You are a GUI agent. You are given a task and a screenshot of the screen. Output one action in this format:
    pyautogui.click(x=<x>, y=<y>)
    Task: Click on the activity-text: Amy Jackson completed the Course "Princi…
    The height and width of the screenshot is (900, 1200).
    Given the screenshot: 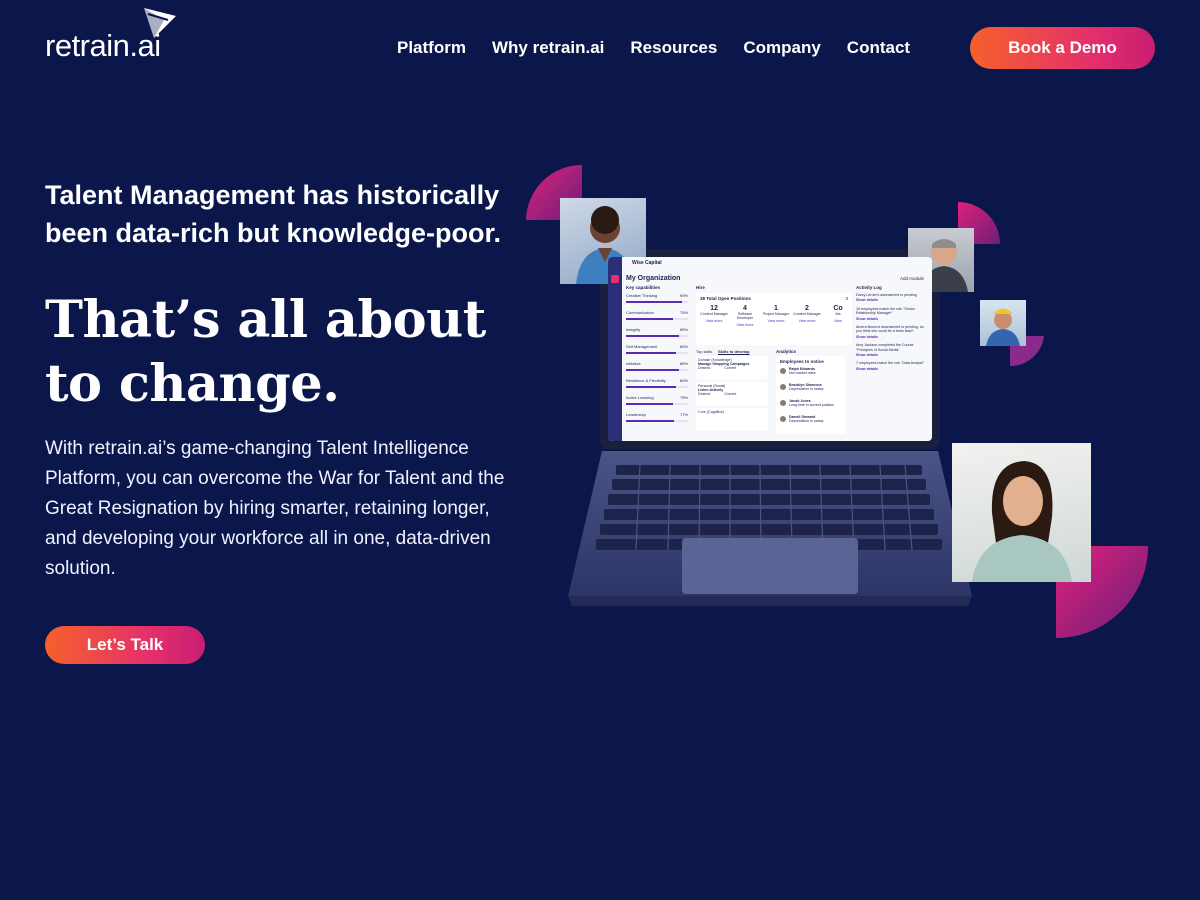 What is the action you would take?
    pyautogui.click(x=885, y=347)
    